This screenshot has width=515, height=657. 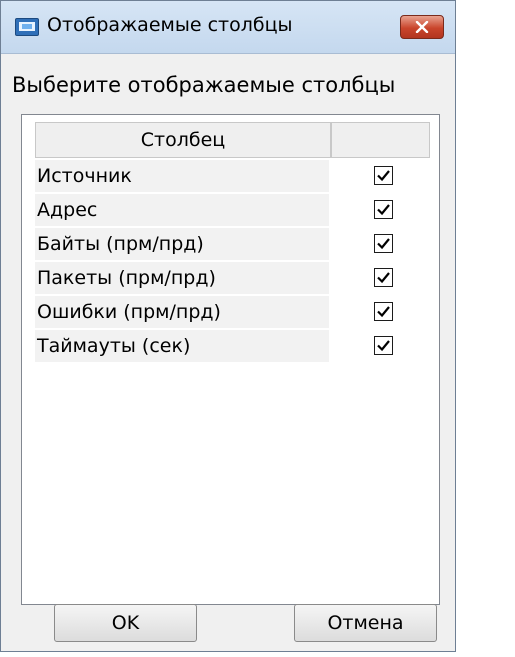 I want to click on table-row: Таймауты (сек), so click(x=232, y=347).